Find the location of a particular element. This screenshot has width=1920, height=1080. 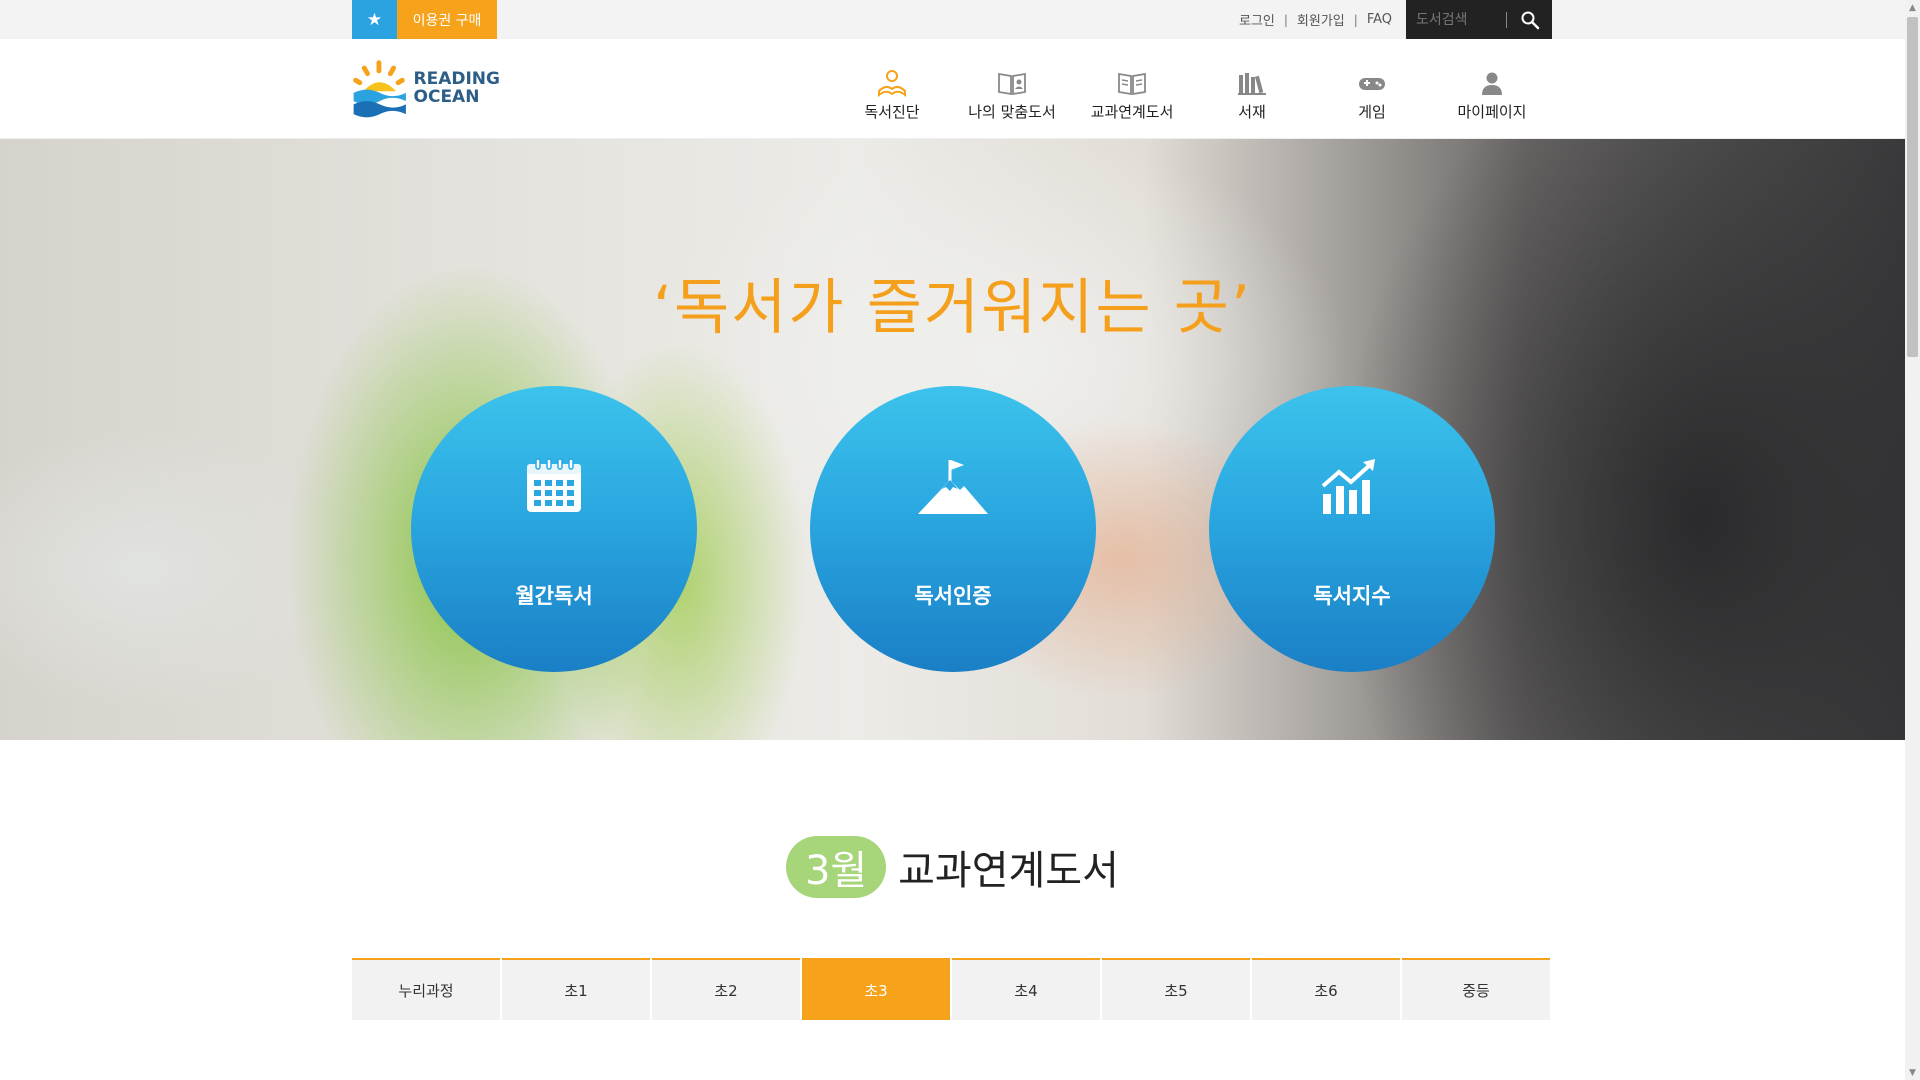

faq-link: FAQ is located at coordinates (1379, 19).